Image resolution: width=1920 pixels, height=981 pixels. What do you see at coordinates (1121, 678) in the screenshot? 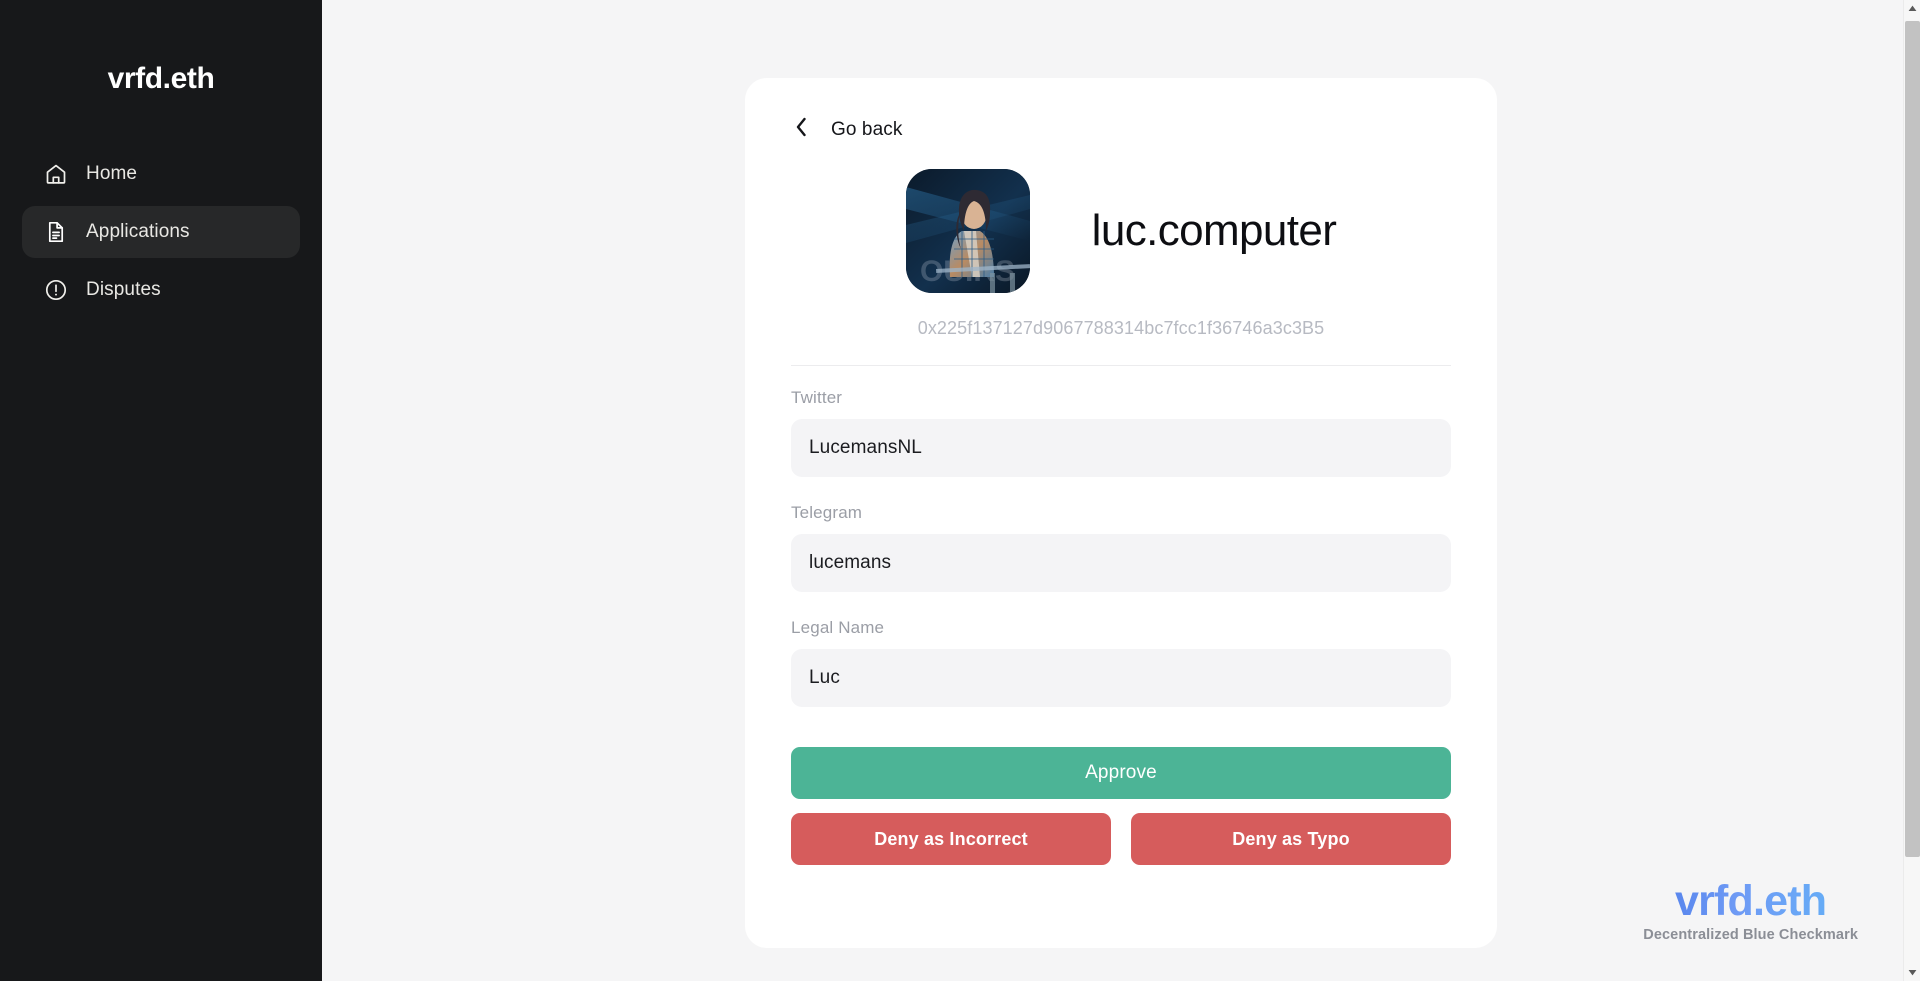
I see `legal-name-value: Luc` at bounding box center [1121, 678].